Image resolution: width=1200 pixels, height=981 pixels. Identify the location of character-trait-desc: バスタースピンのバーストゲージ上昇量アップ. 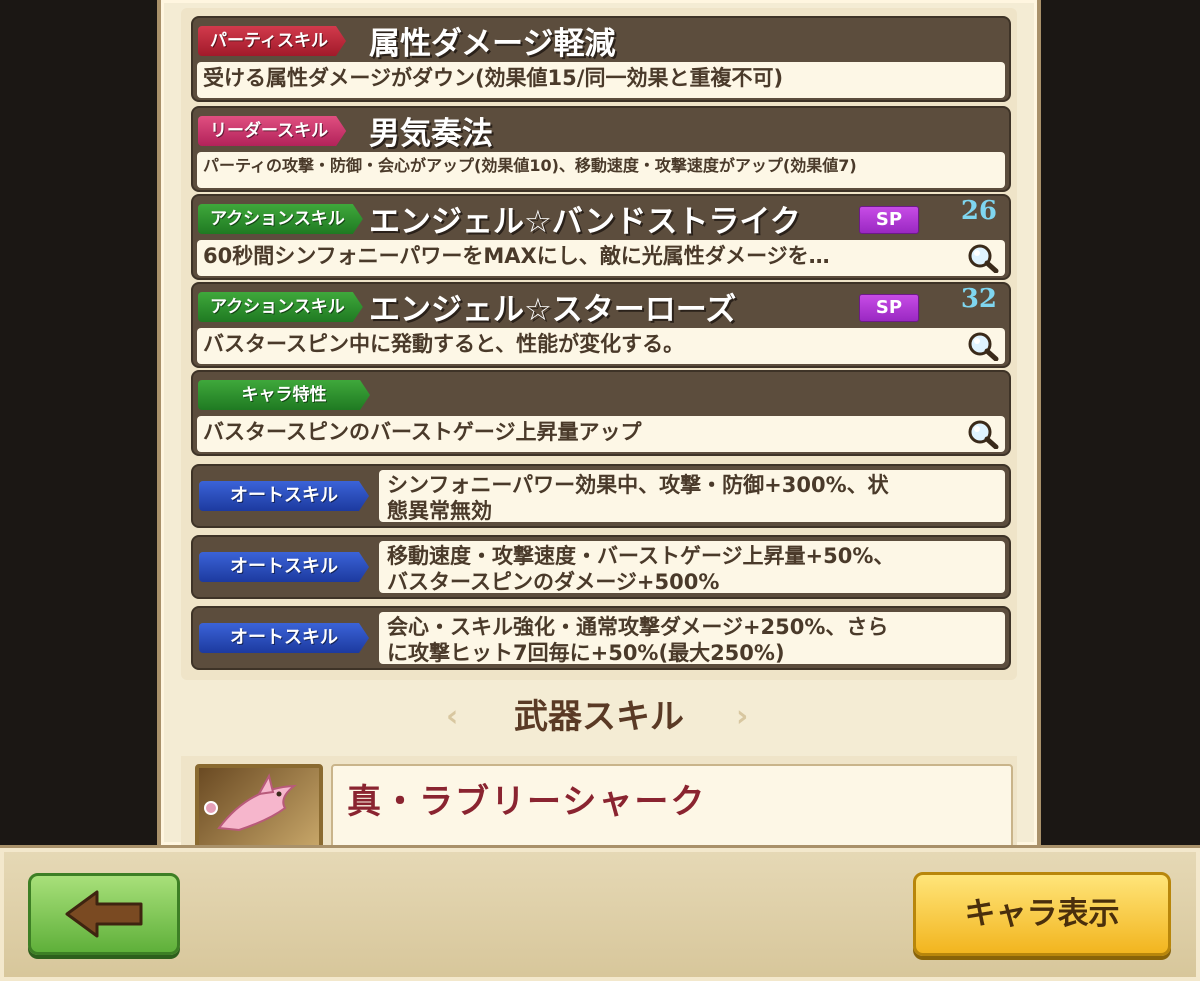
(601, 434).